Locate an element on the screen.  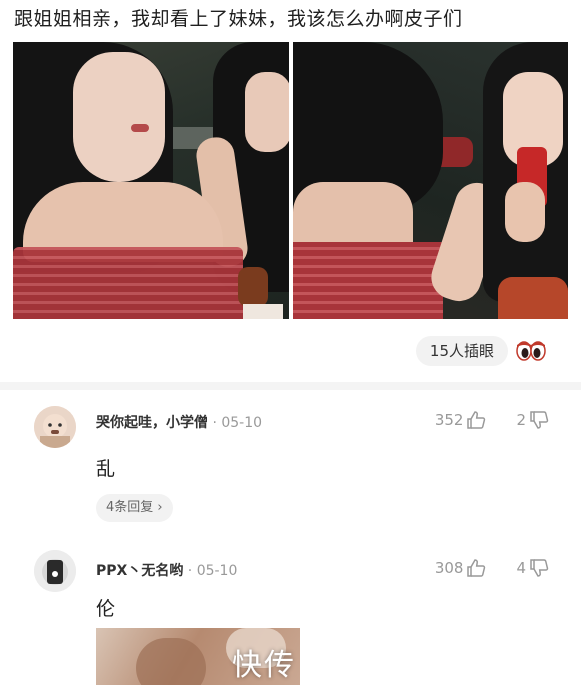
like-button: 308 is located at coordinates (461, 568).